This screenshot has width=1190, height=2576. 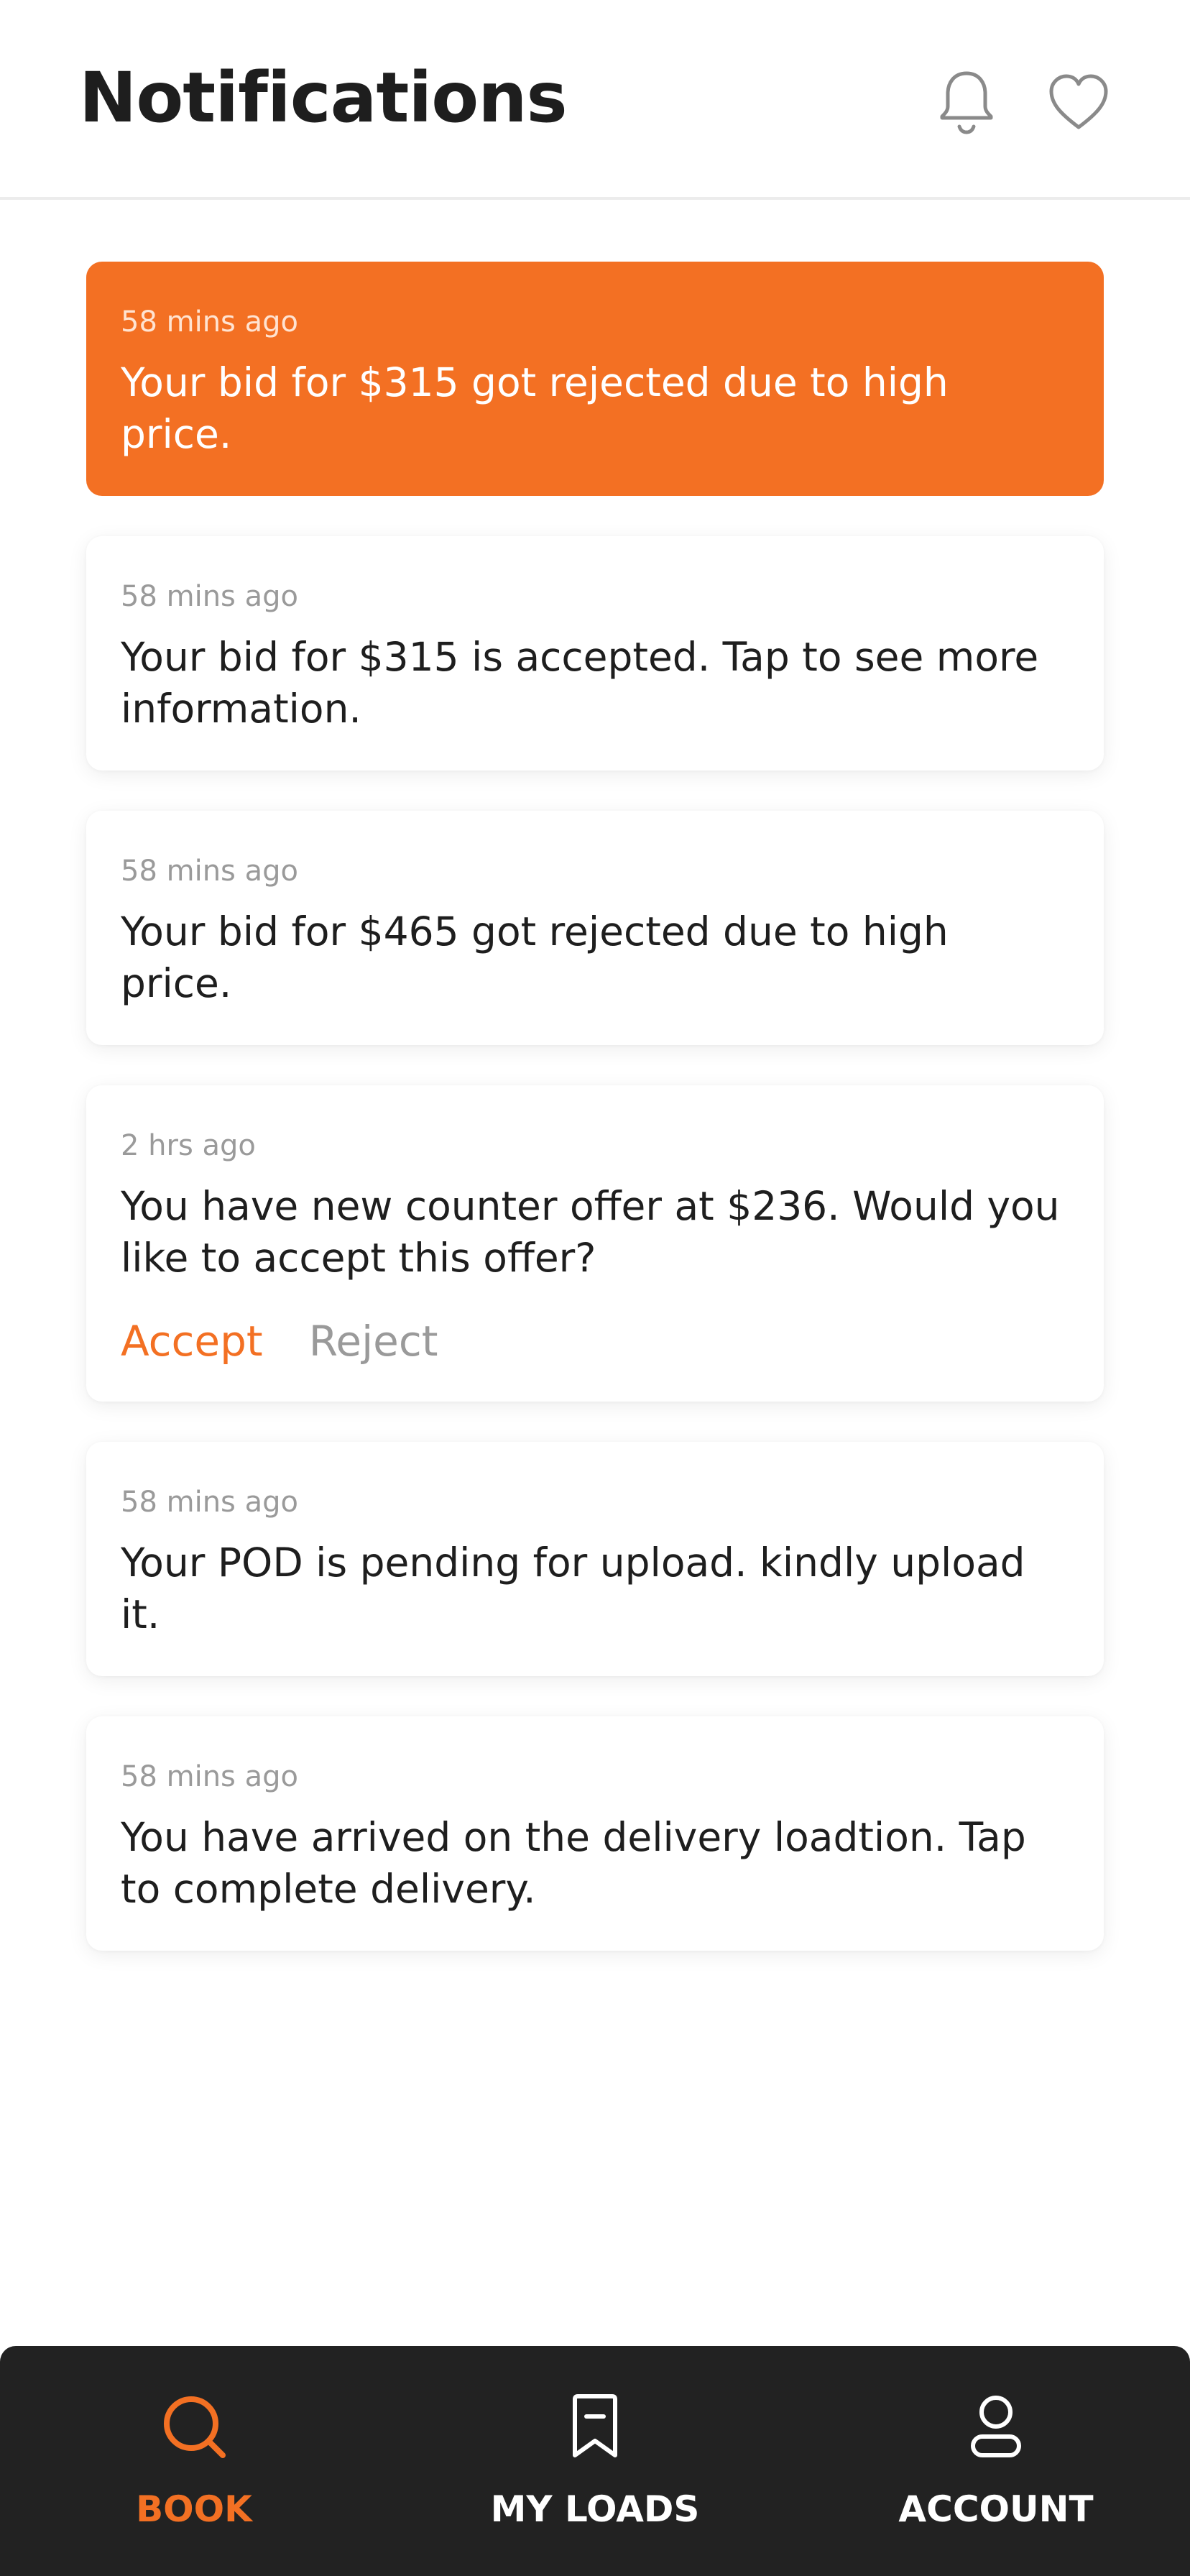 What do you see at coordinates (595, 1341) in the screenshot?
I see `offer-actions: Accept Reject` at bounding box center [595, 1341].